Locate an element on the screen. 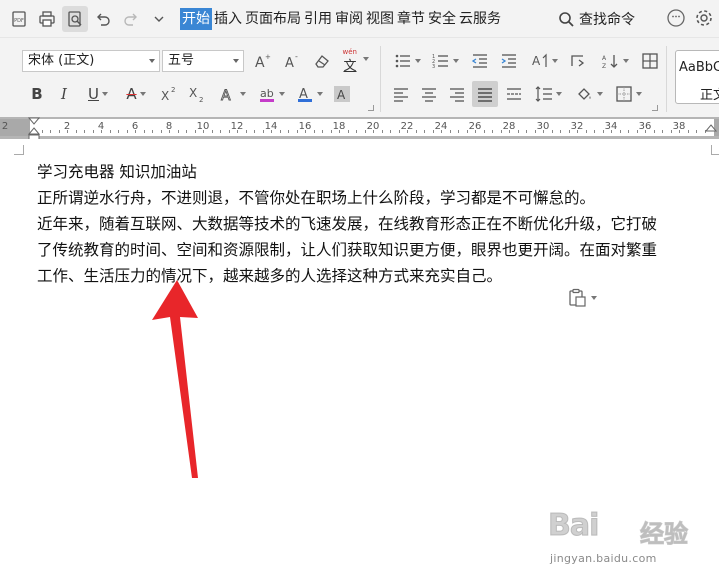 The width and height of the screenshot is (719, 580). paste-options-button is located at coordinates (582, 298).